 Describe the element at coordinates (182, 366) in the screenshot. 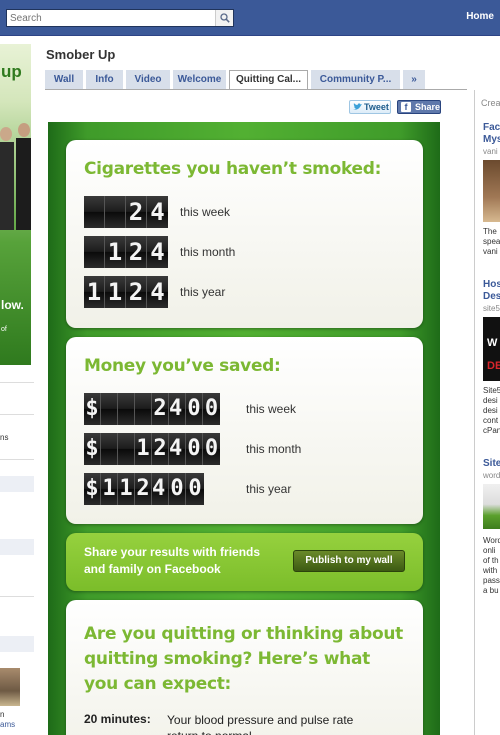

I see `money-title: Money you’ve saved:` at that location.